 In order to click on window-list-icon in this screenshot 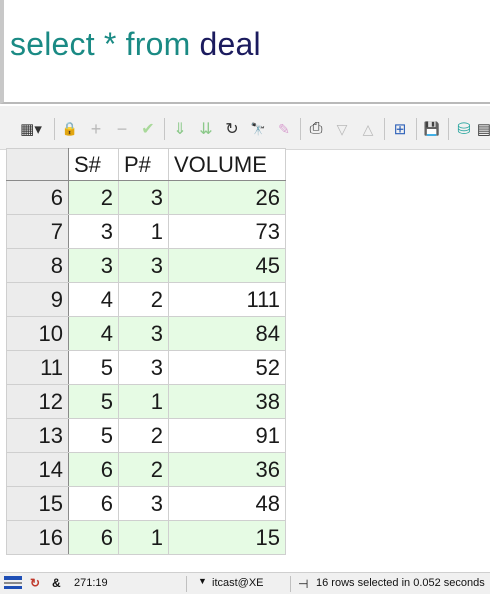, I will do `click(13, 582)`.